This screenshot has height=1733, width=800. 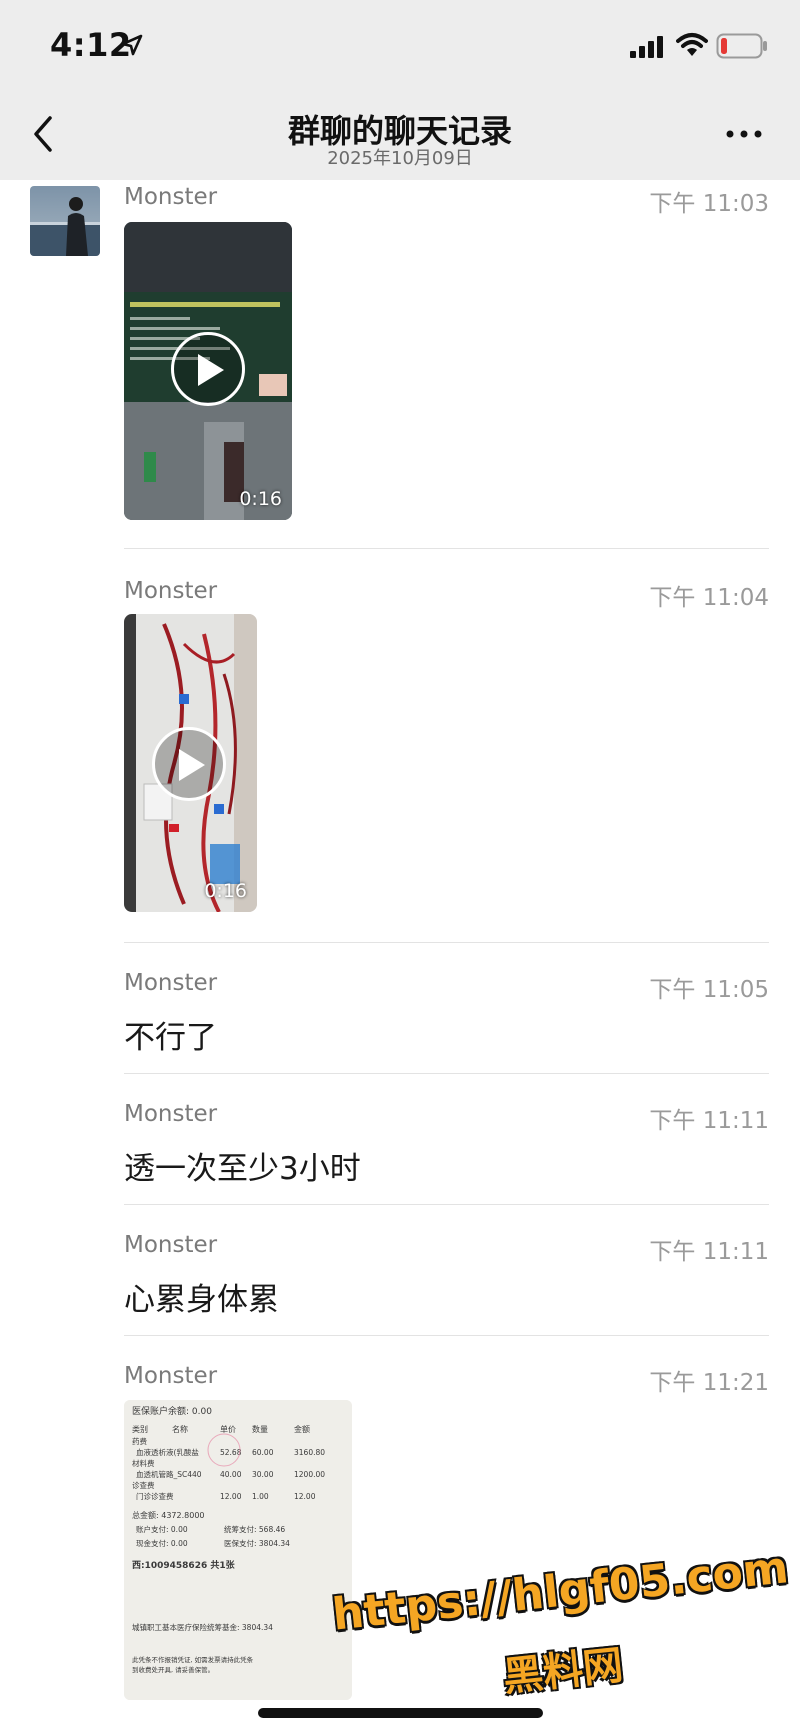 I want to click on receipt-balance: 医保账户余额: 0.00, so click(x=172, y=1411).